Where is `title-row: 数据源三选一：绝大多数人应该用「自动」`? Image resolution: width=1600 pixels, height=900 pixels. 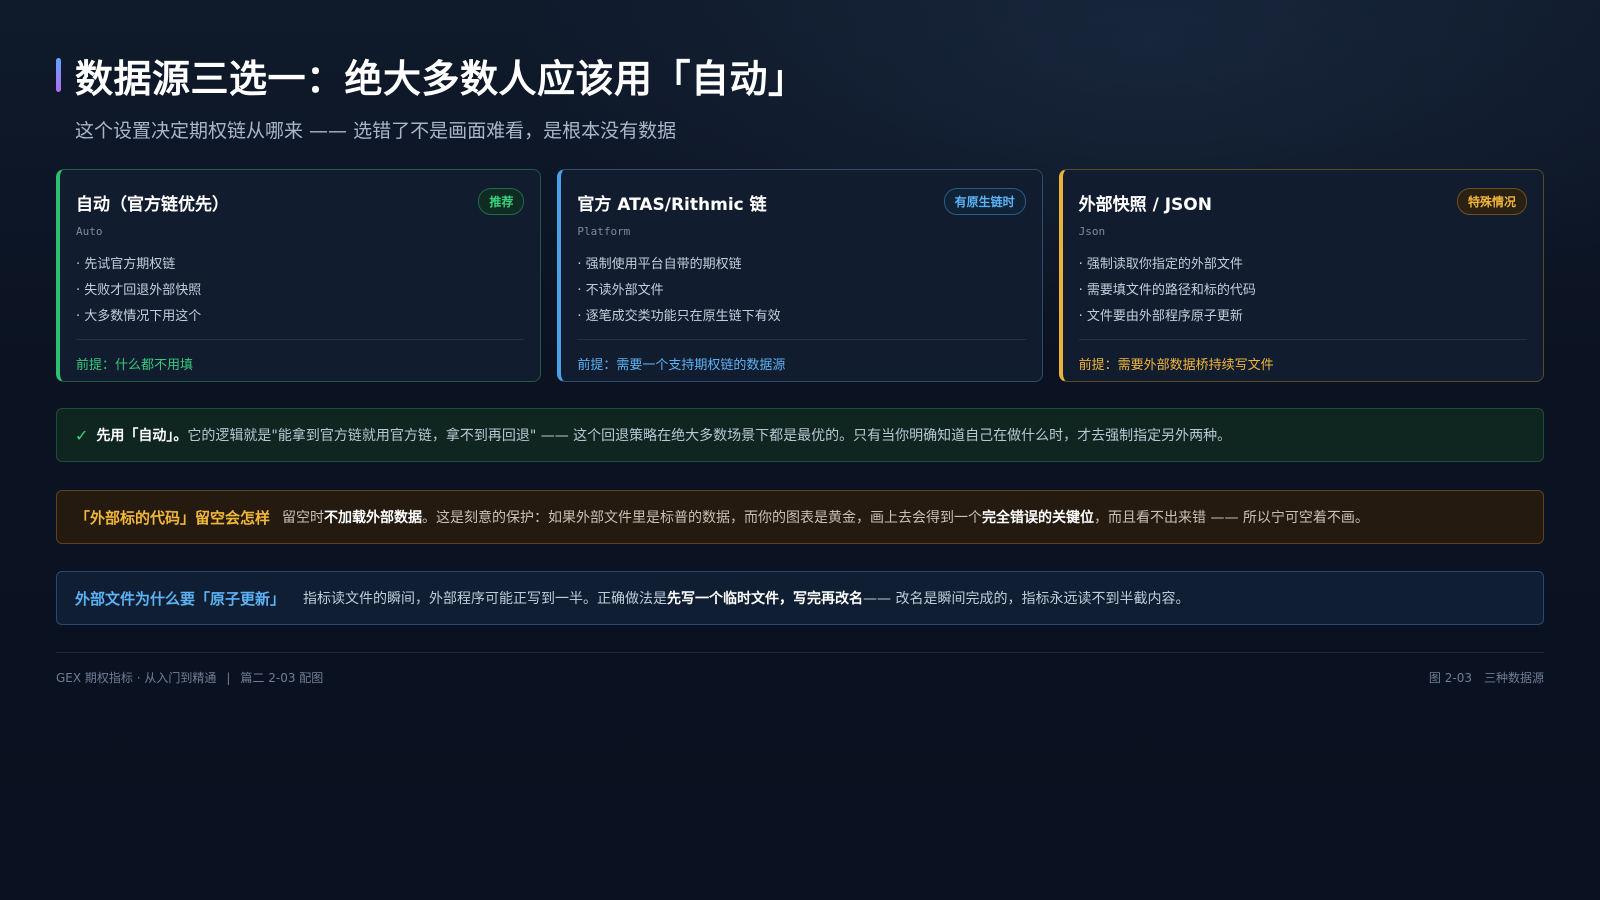
title-row: 数据源三选一：绝大多数人应该用「自动」 is located at coordinates (431, 76).